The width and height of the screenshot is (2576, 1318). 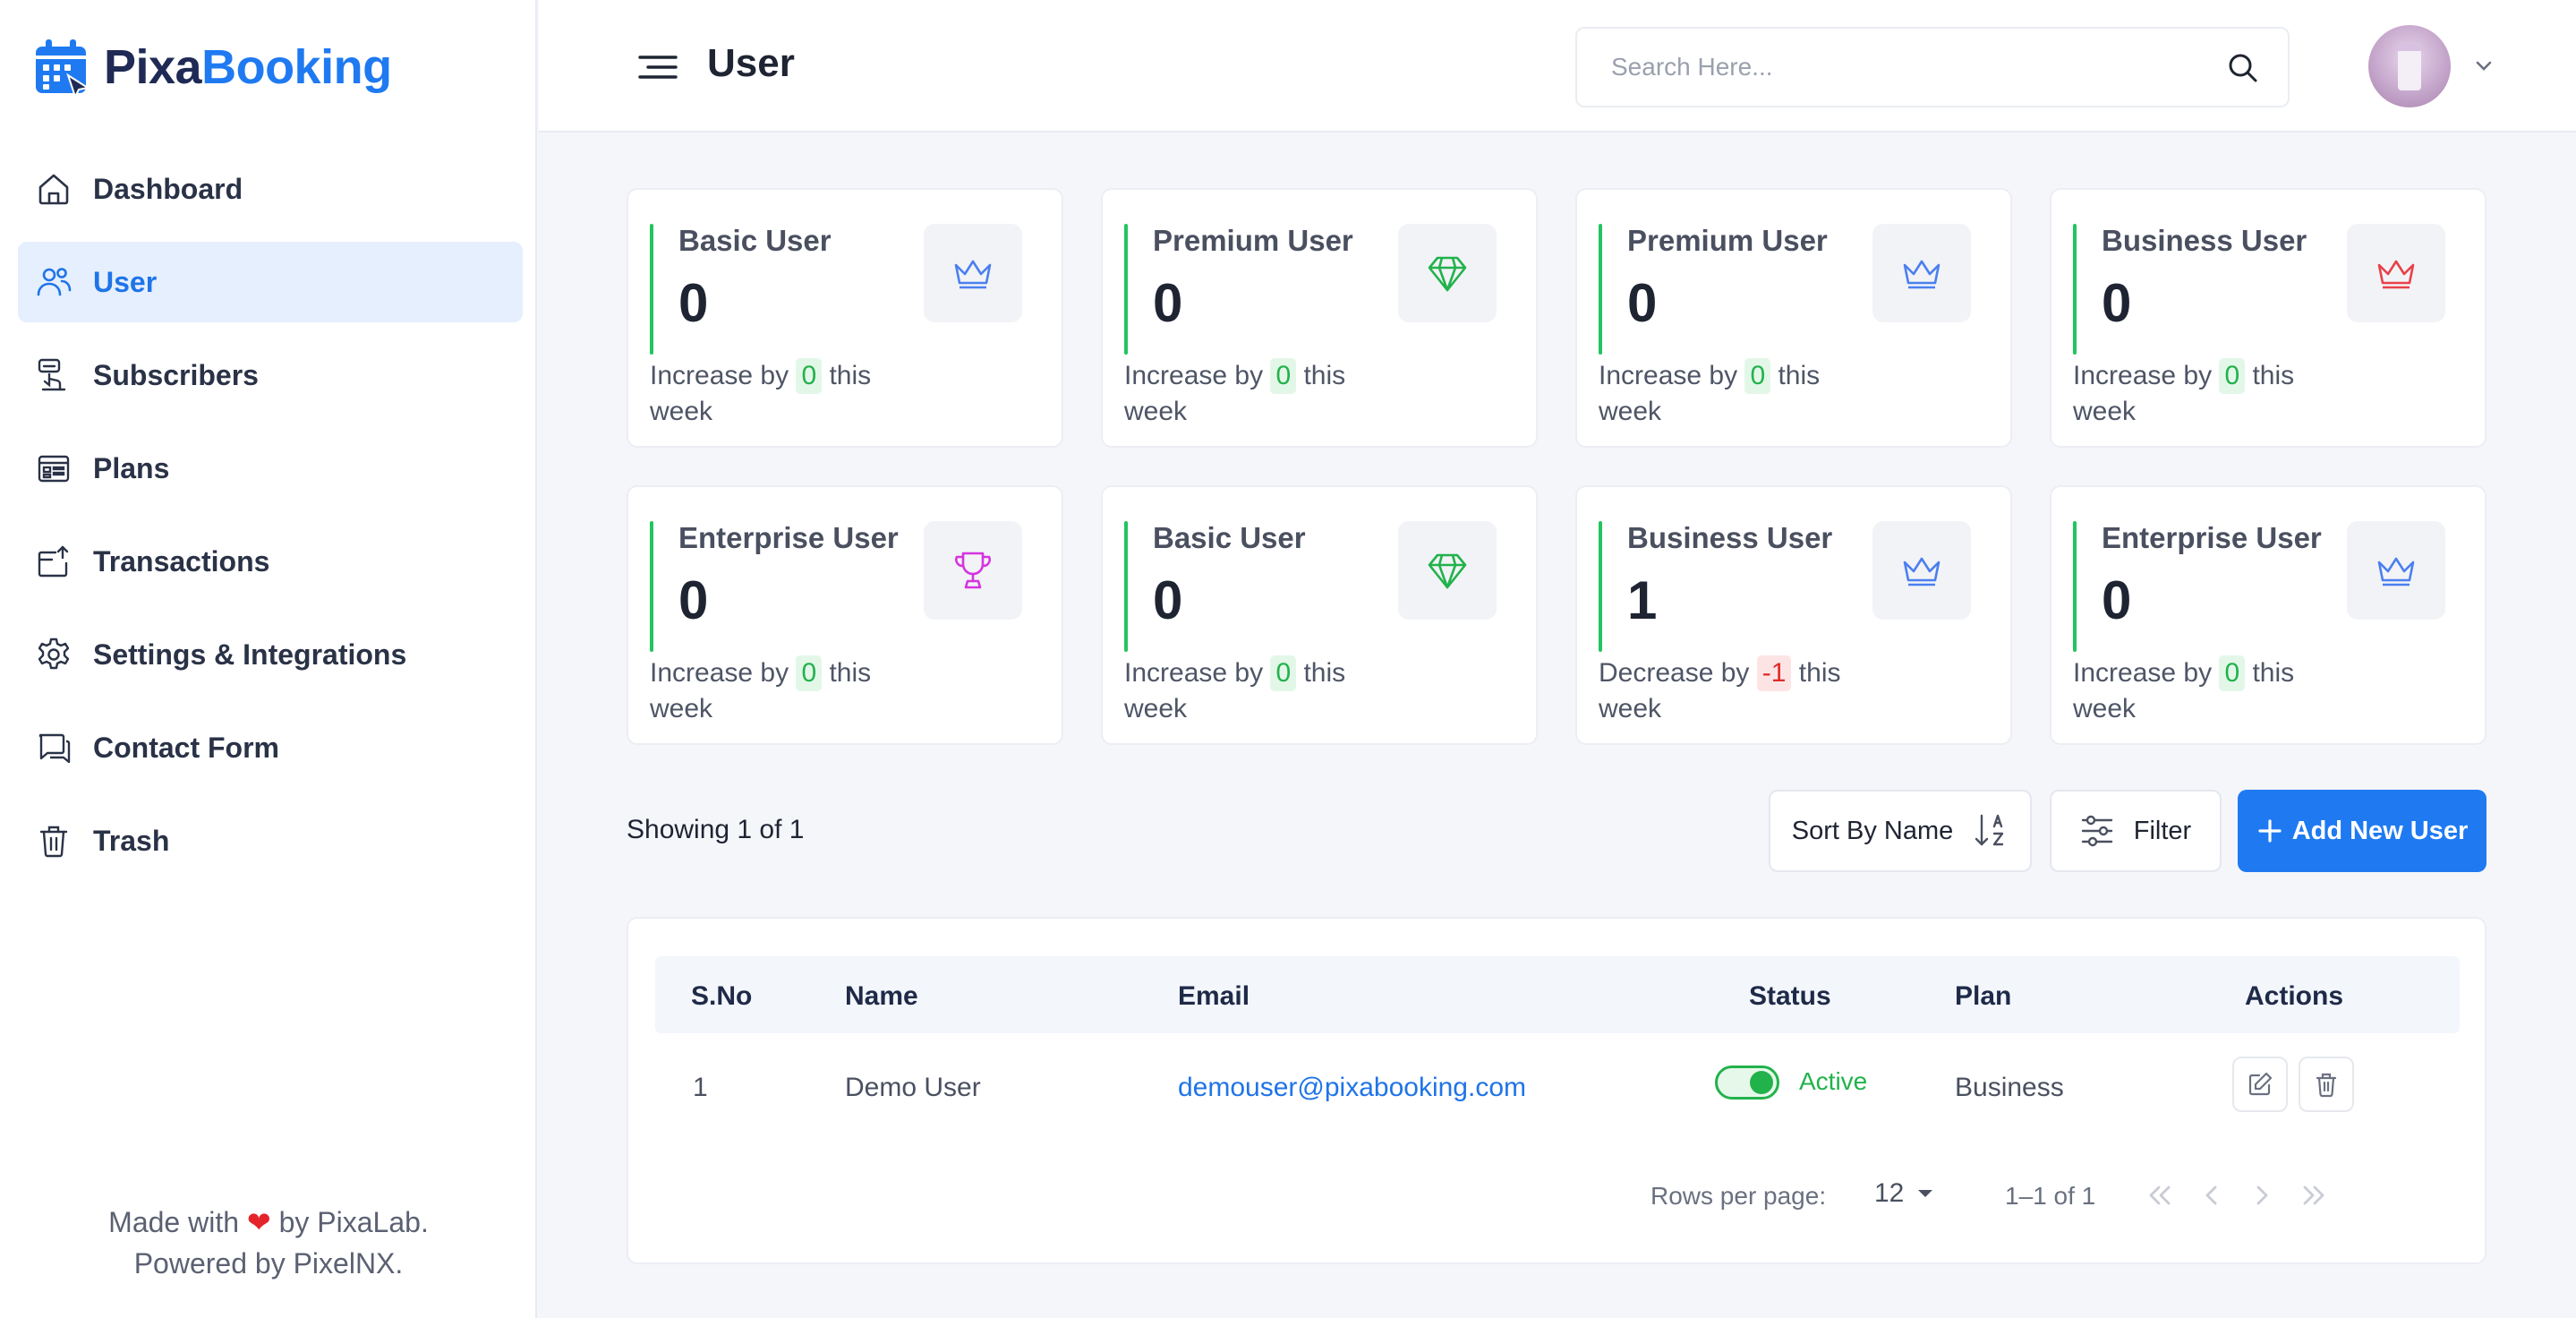 I want to click on column-sno: S.No, so click(x=721, y=996).